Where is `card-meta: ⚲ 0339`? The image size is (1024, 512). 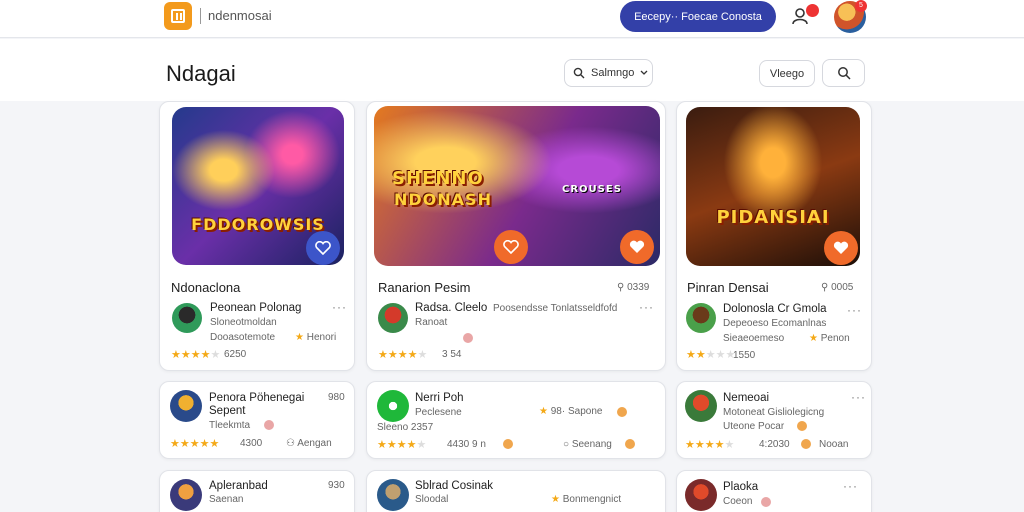
card-meta: ⚲ 0339 is located at coordinates (633, 287).